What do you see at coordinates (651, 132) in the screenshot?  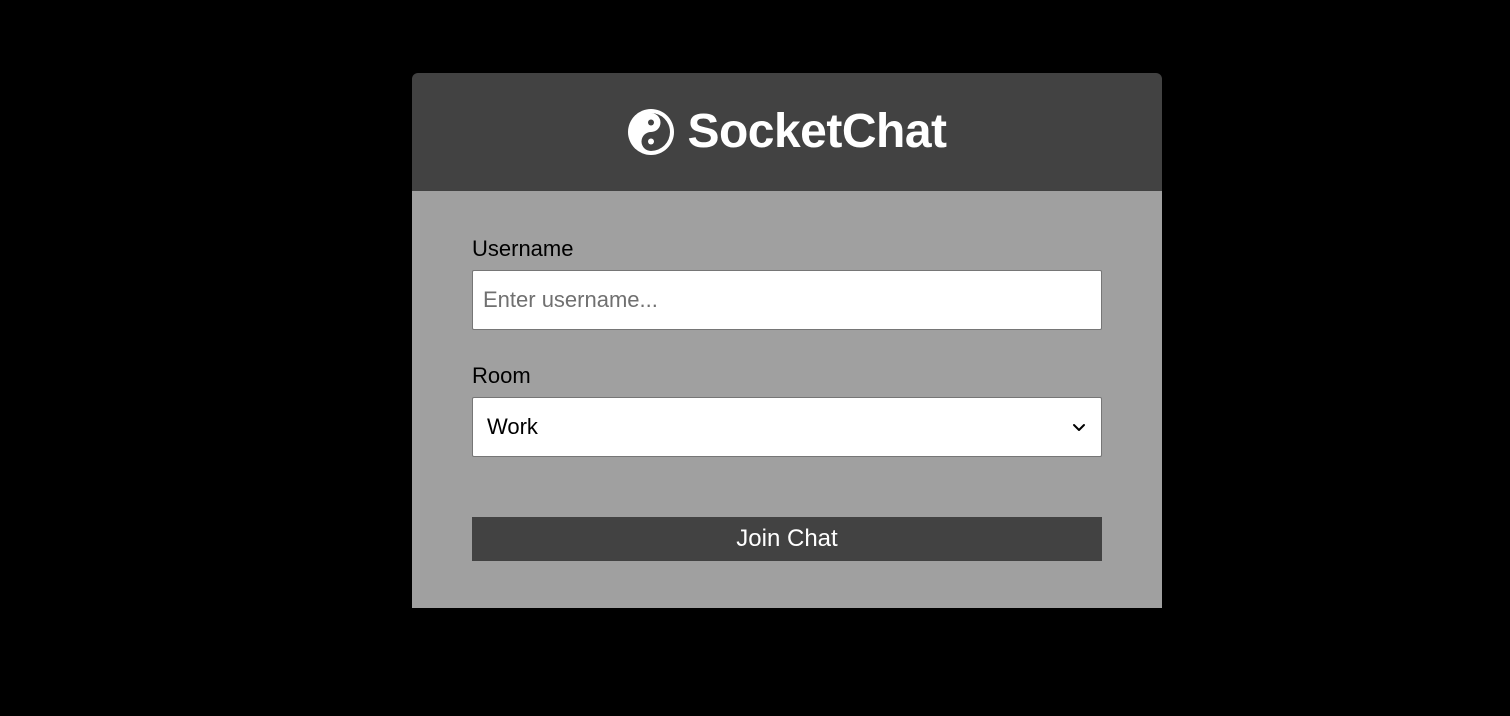 I see `yin-yang-icon` at bounding box center [651, 132].